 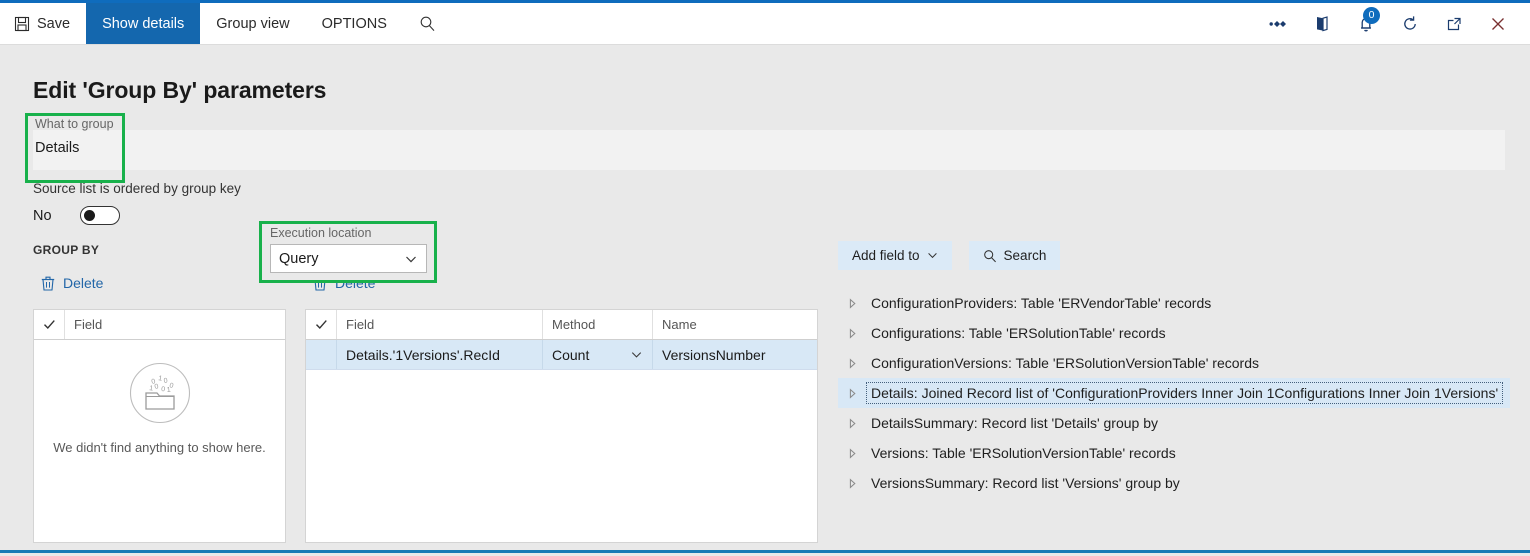 I want to click on source-list-ordered-row: No, so click(x=137, y=215).